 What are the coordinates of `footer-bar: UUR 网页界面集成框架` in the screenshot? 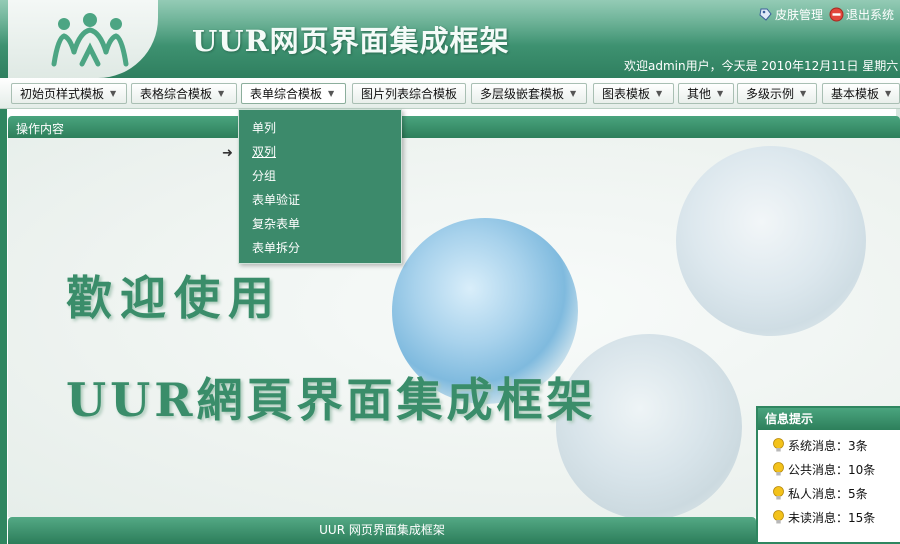 It's located at (382, 530).